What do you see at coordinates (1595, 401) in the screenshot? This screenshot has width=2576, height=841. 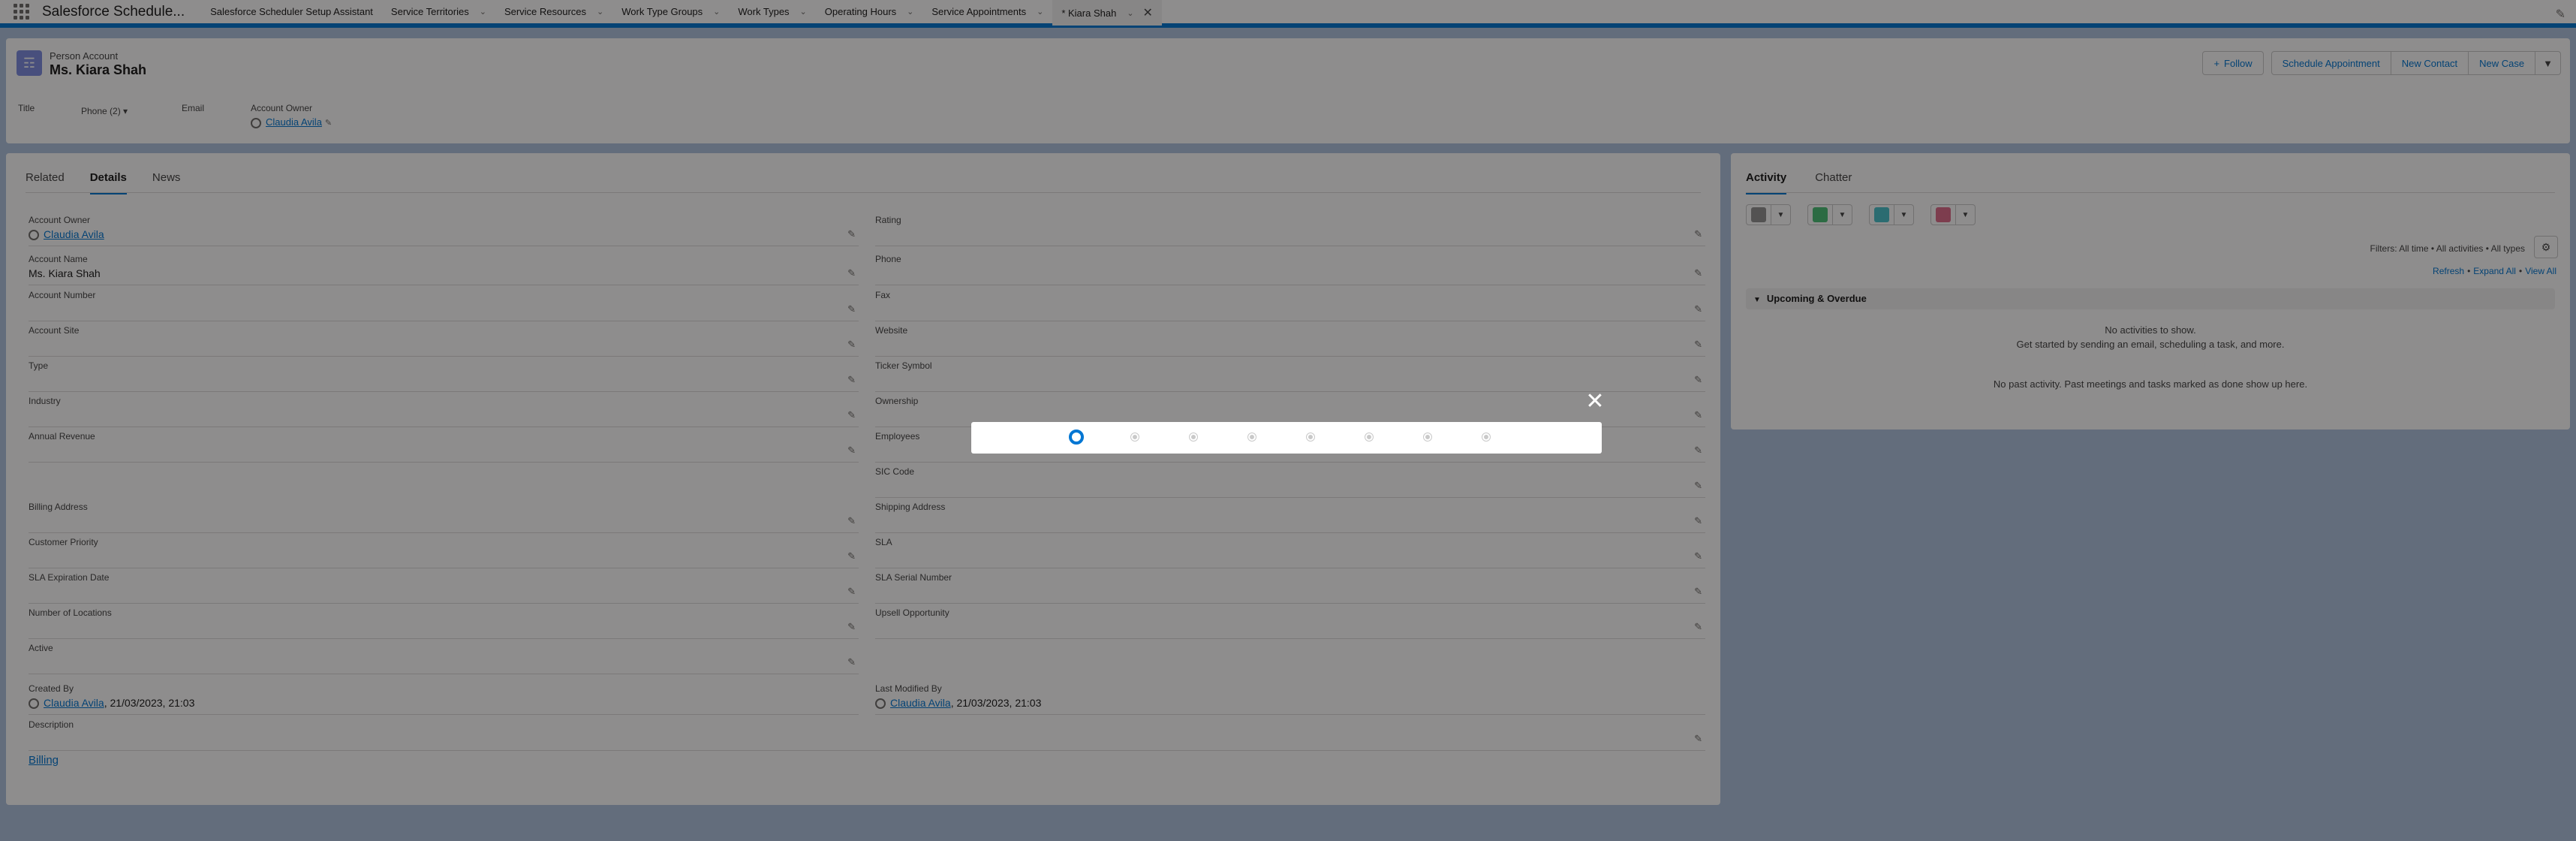 I see `close-icon: ✕` at bounding box center [1595, 401].